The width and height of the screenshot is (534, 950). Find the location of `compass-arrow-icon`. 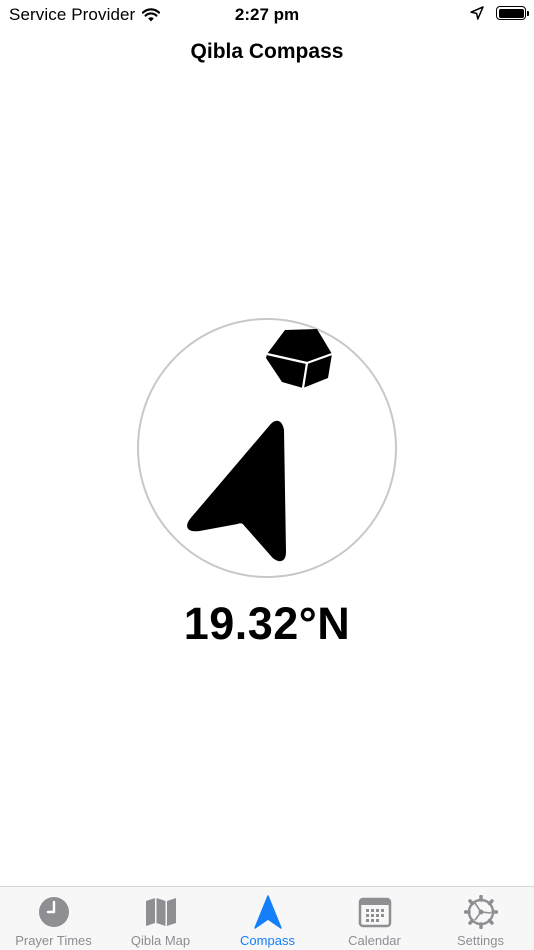

compass-arrow-icon is located at coordinates (267, 912).